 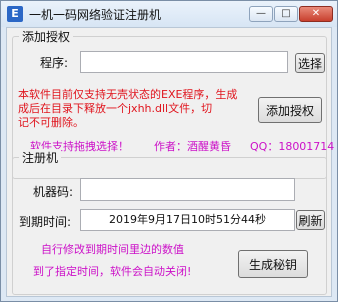 What do you see at coordinates (46, 36) in the screenshot?
I see `auth-group-title: 添加授权` at bounding box center [46, 36].